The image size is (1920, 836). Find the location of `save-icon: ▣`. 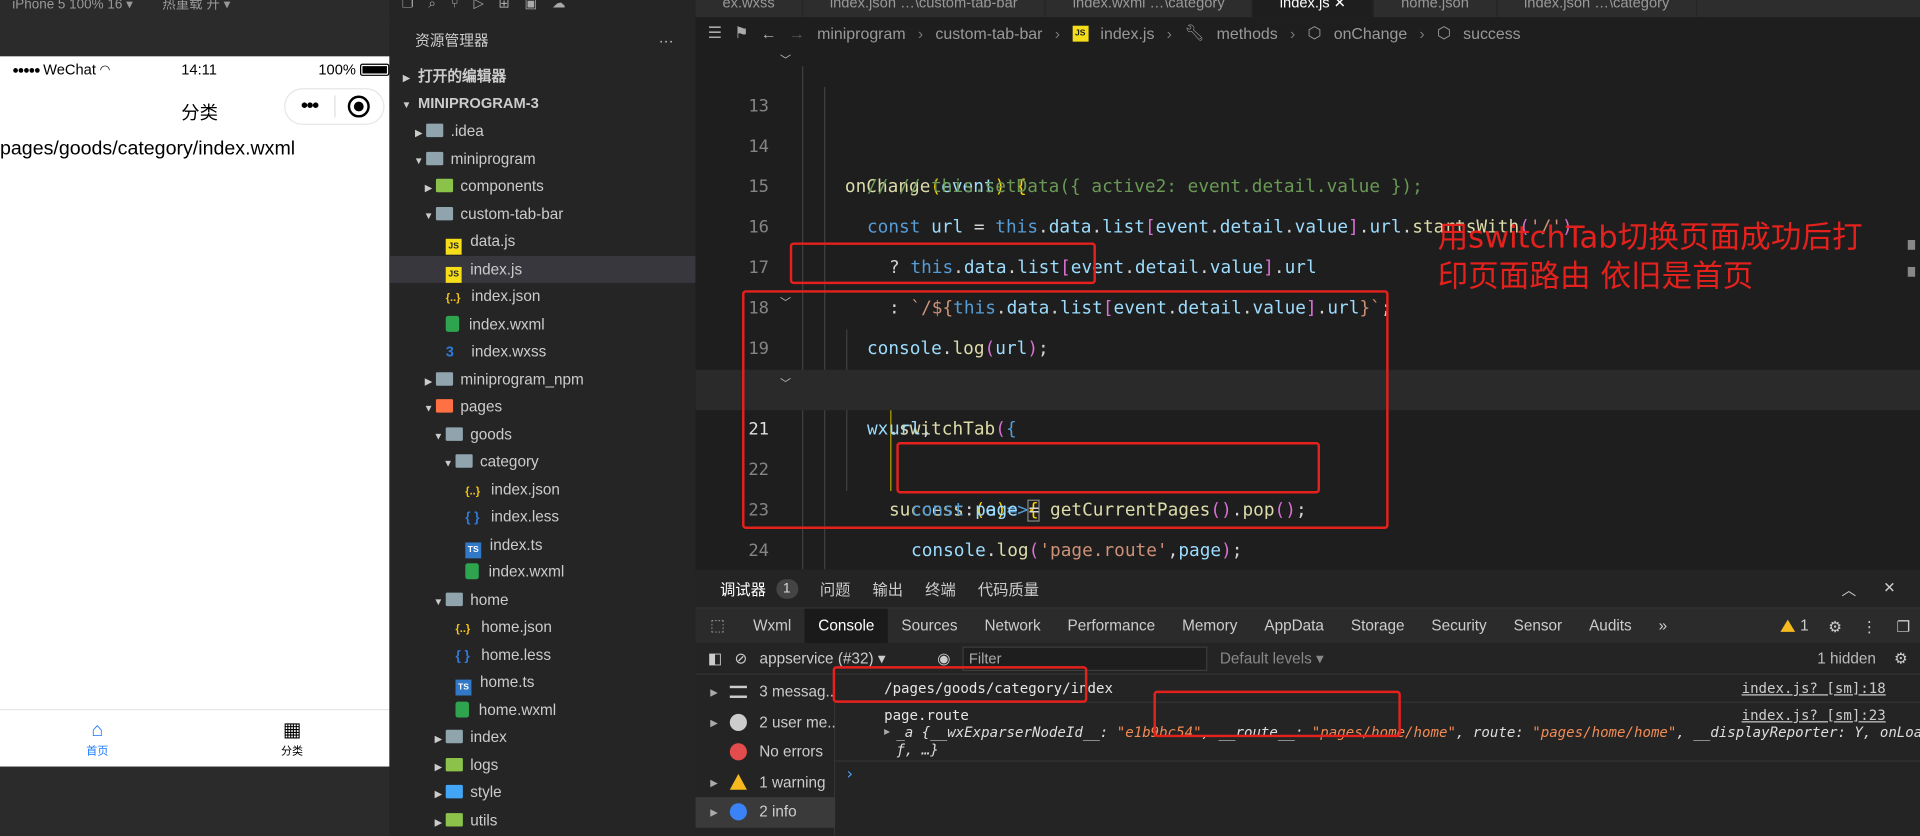

save-icon: ▣ is located at coordinates (531, 7).